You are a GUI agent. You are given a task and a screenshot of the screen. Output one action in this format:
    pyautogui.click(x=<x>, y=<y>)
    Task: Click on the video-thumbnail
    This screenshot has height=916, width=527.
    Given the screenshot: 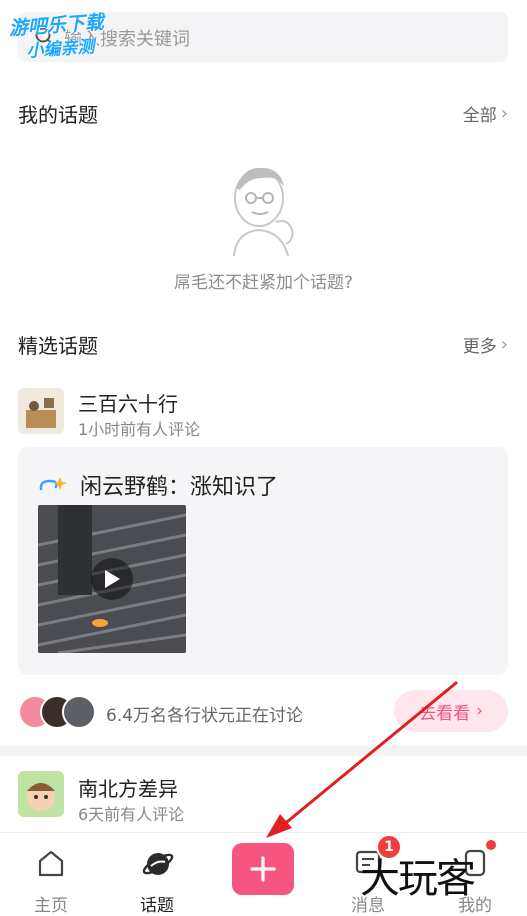 What is the action you would take?
    pyautogui.click(x=112, y=579)
    